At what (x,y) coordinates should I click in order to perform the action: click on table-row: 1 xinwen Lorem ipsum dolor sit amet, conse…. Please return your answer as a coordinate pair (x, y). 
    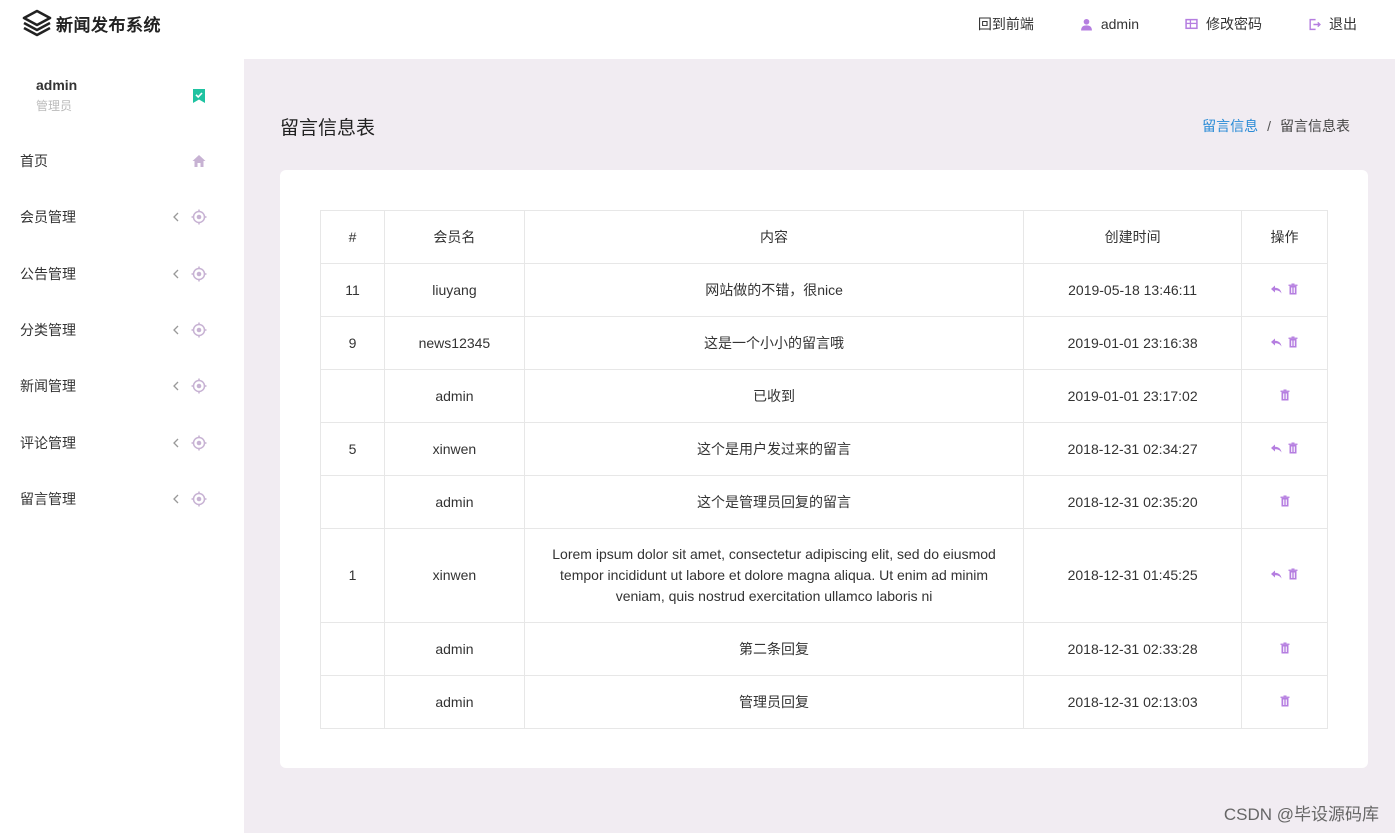
    Looking at the image, I should click on (824, 575).